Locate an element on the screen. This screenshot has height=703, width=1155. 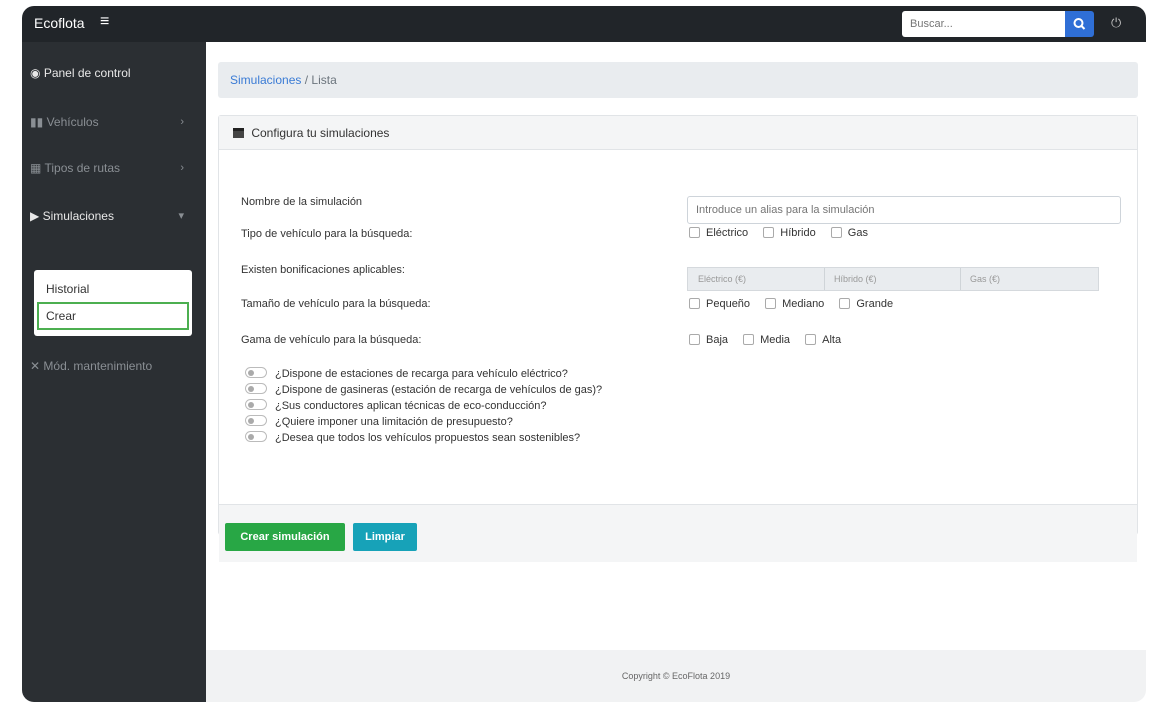
bonus-field-electrico: Eléctrico (€) is located at coordinates (722, 279).